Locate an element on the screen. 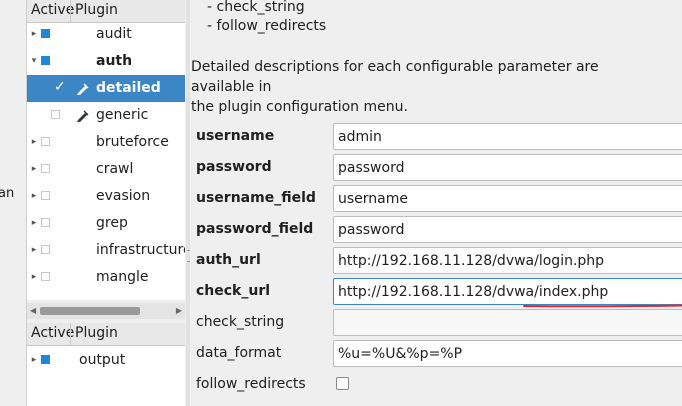  field-input-data_format is located at coordinates (507, 353).